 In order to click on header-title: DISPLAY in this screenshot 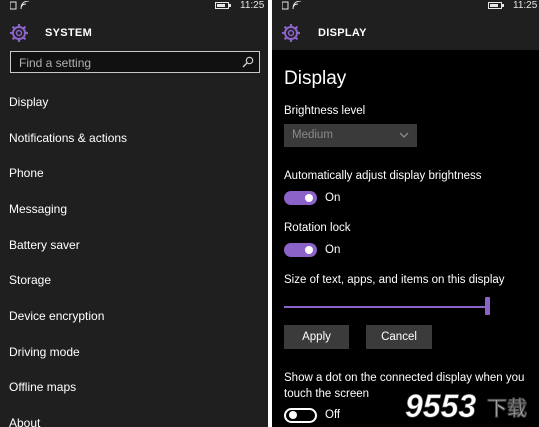, I will do `click(342, 33)`.